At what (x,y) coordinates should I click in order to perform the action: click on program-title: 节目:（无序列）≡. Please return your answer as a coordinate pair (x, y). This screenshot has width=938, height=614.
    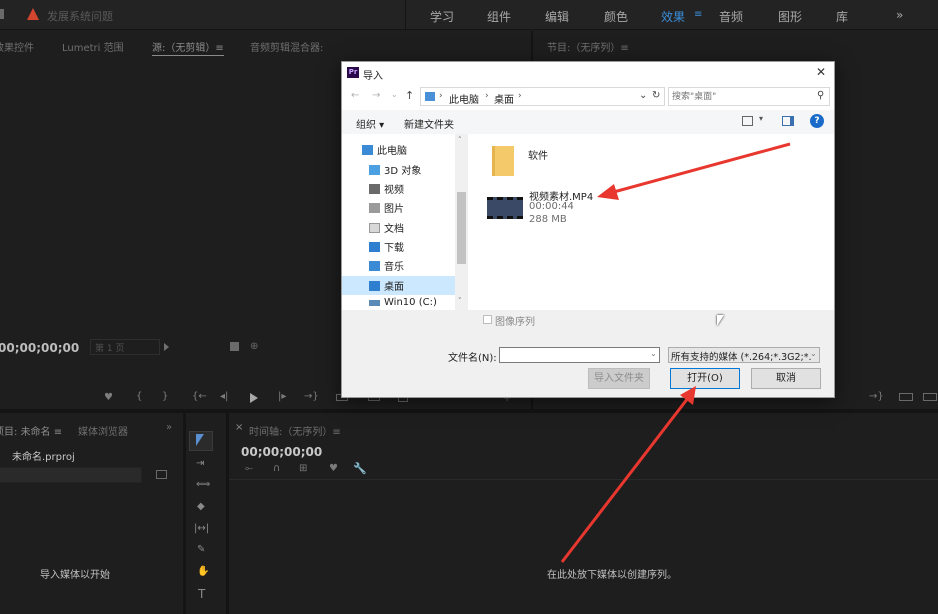
    Looking at the image, I should click on (588, 46).